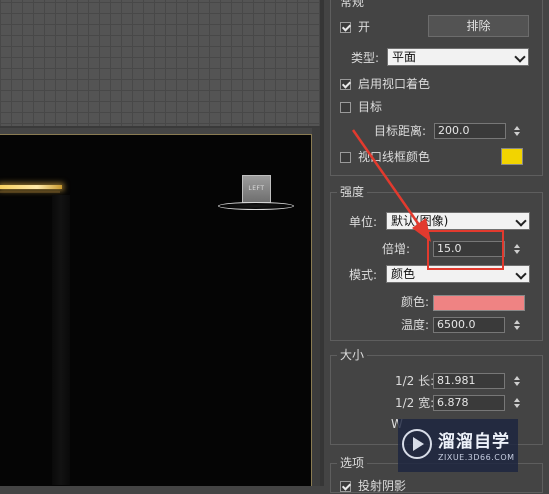 The width and height of the screenshot is (549, 494). What do you see at coordinates (474, 442) in the screenshot?
I see `watermark-title: 溜溜自学` at bounding box center [474, 442].